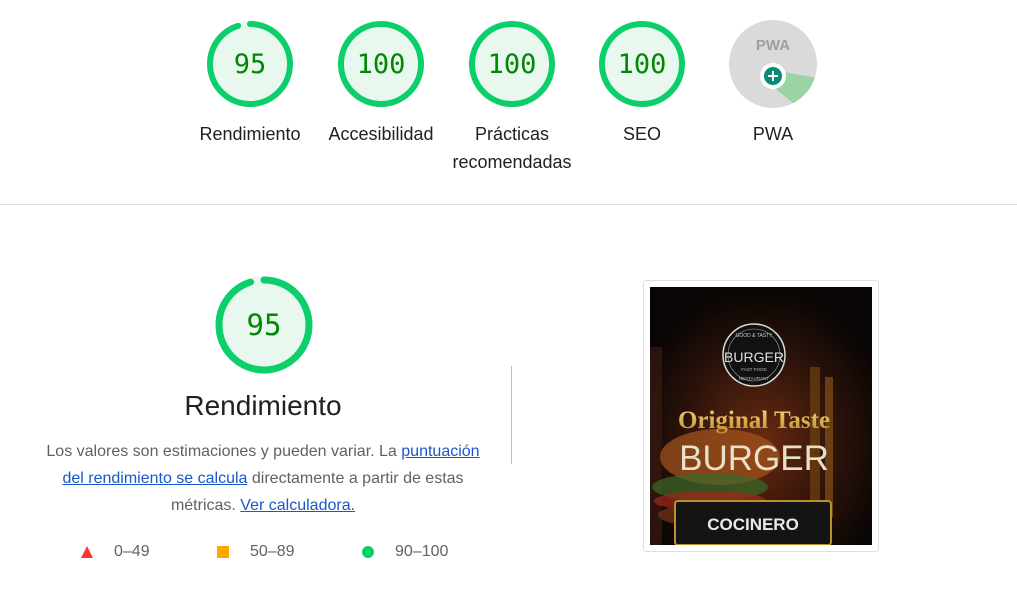  Describe the element at coordinates (508, 204) in the screenshot. I see `section-divider` at that location.